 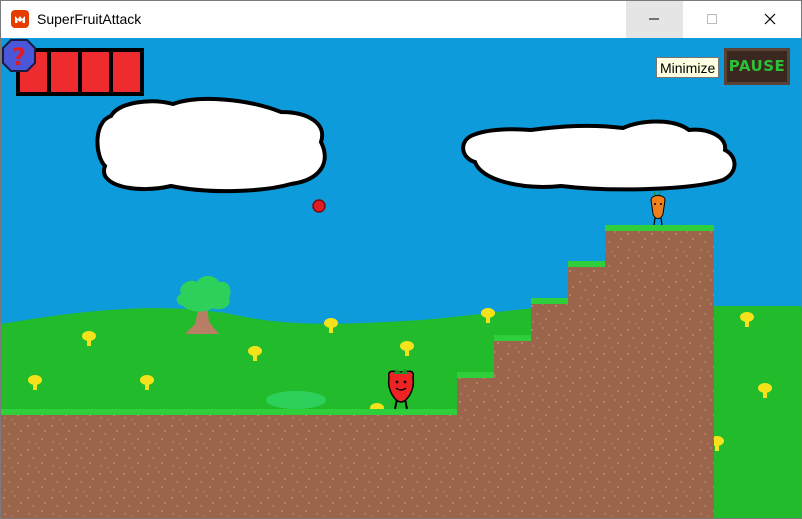 What do you see at coordinates (20, 19) in the screenshot?
I see `monogame-app-icon` at bounding box center [20, 19].